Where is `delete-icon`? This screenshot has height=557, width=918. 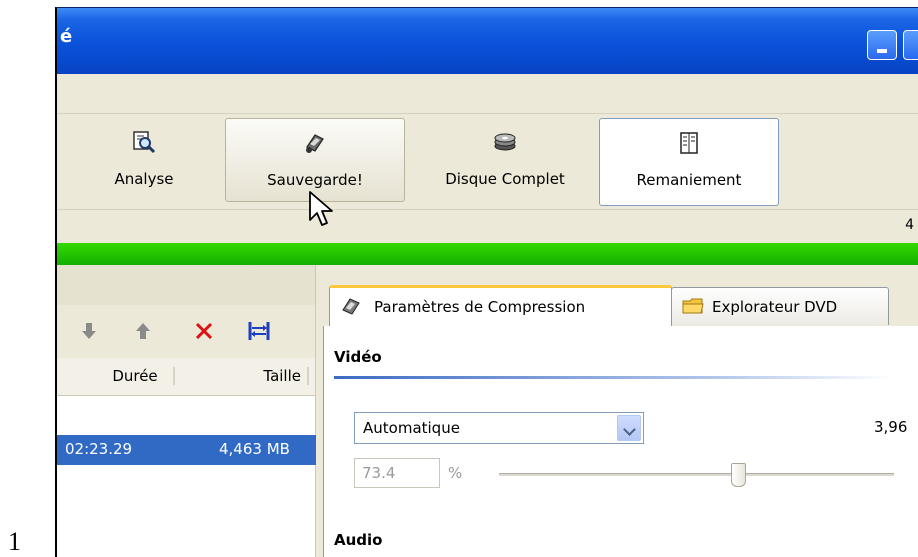 delete-icon is located at coordinates (204, 331).